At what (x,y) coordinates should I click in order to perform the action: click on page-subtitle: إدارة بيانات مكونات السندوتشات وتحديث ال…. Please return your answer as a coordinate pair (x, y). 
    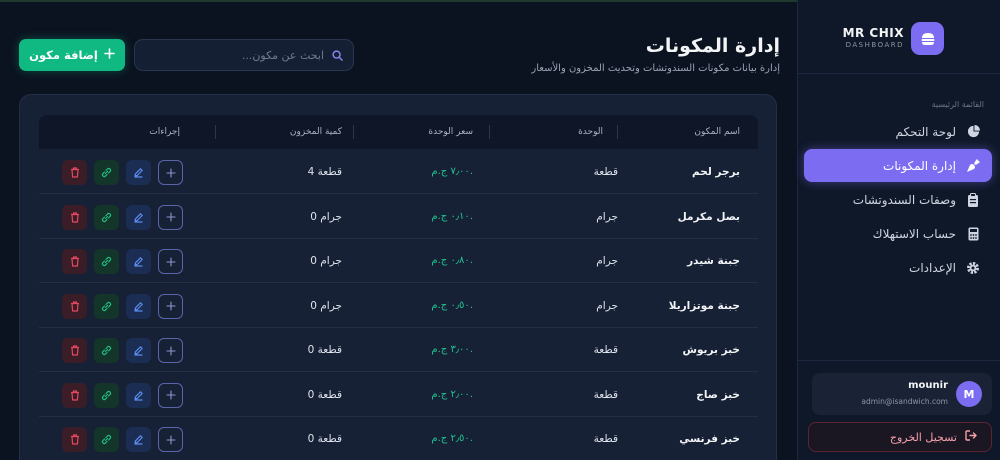
    Looking at the image, I should click on (655, 68).